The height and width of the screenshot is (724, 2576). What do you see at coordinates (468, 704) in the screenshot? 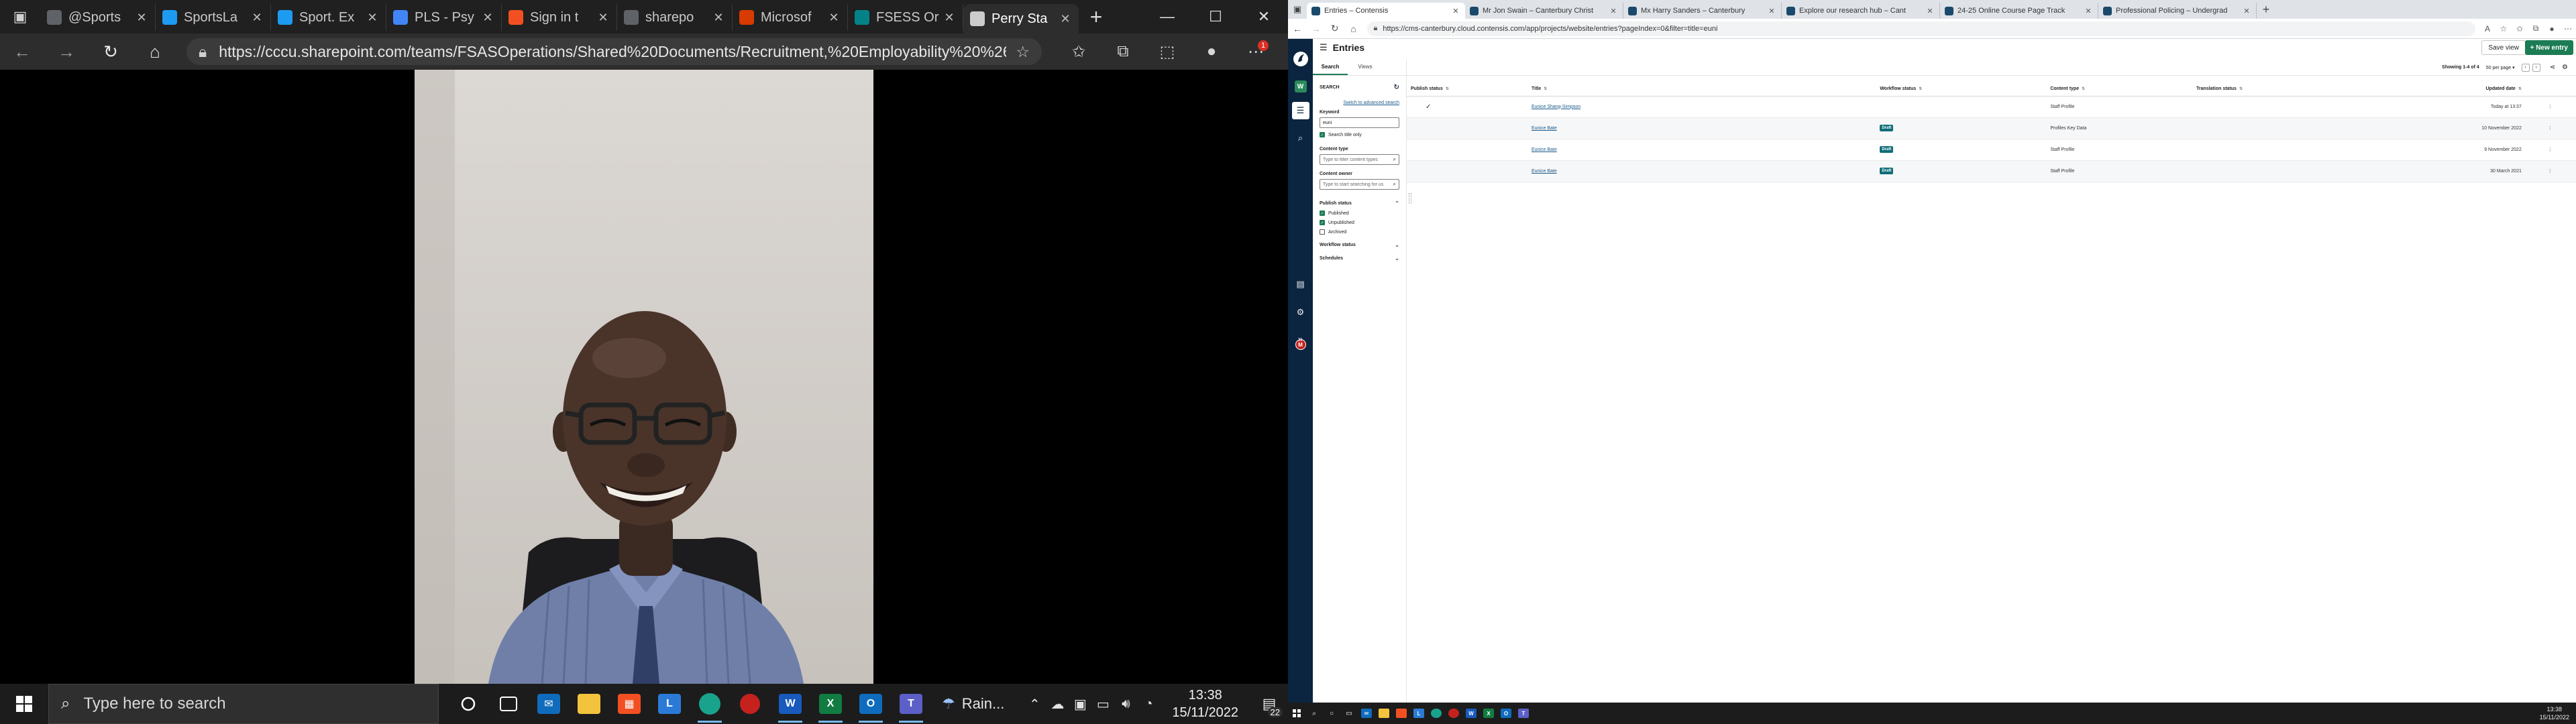
I see `cortana-icon` at bounding box center [468, 704].